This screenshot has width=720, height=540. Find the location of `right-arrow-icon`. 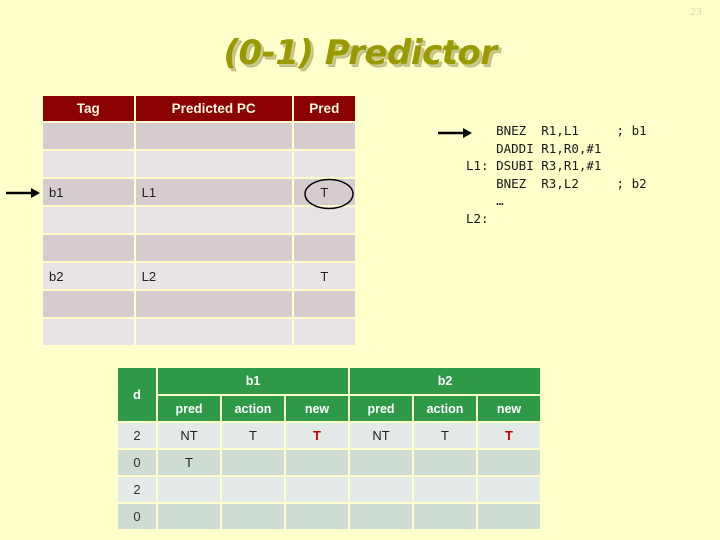

right-arrow-icon is located at coordinates (23, 193).